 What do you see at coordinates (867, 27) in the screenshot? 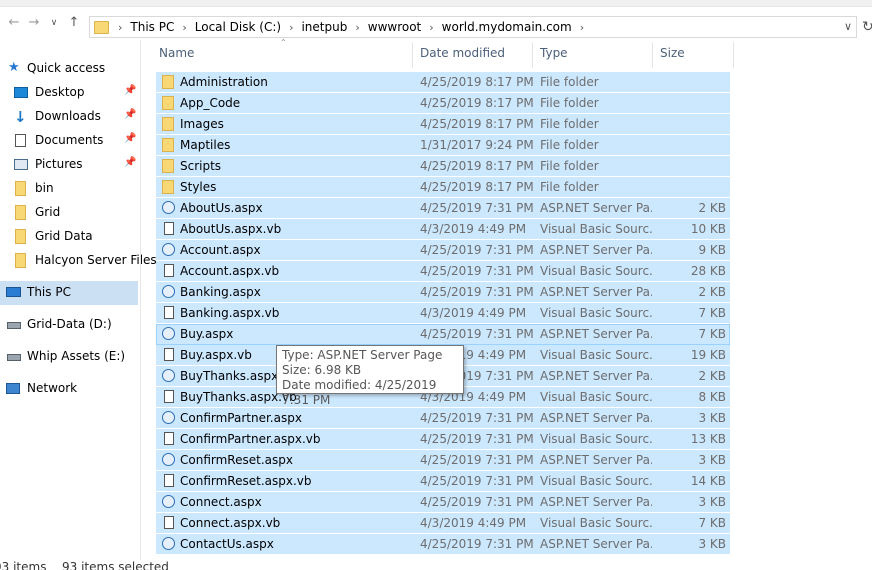
I see `refresh-icon: ↻` at bounding box center [867, 27].